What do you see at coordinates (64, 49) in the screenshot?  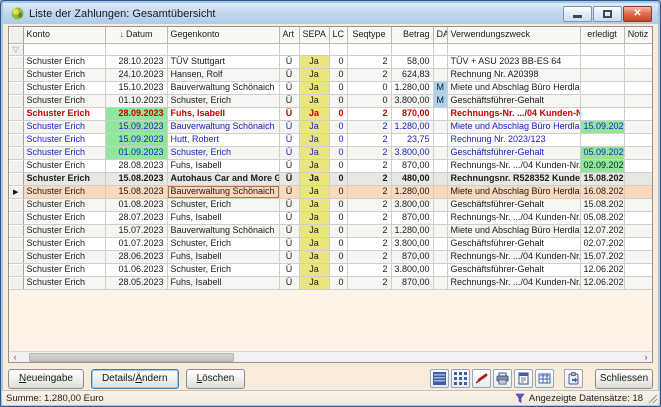 I see `filter-cell-konto` at bounding box center [64, 49].